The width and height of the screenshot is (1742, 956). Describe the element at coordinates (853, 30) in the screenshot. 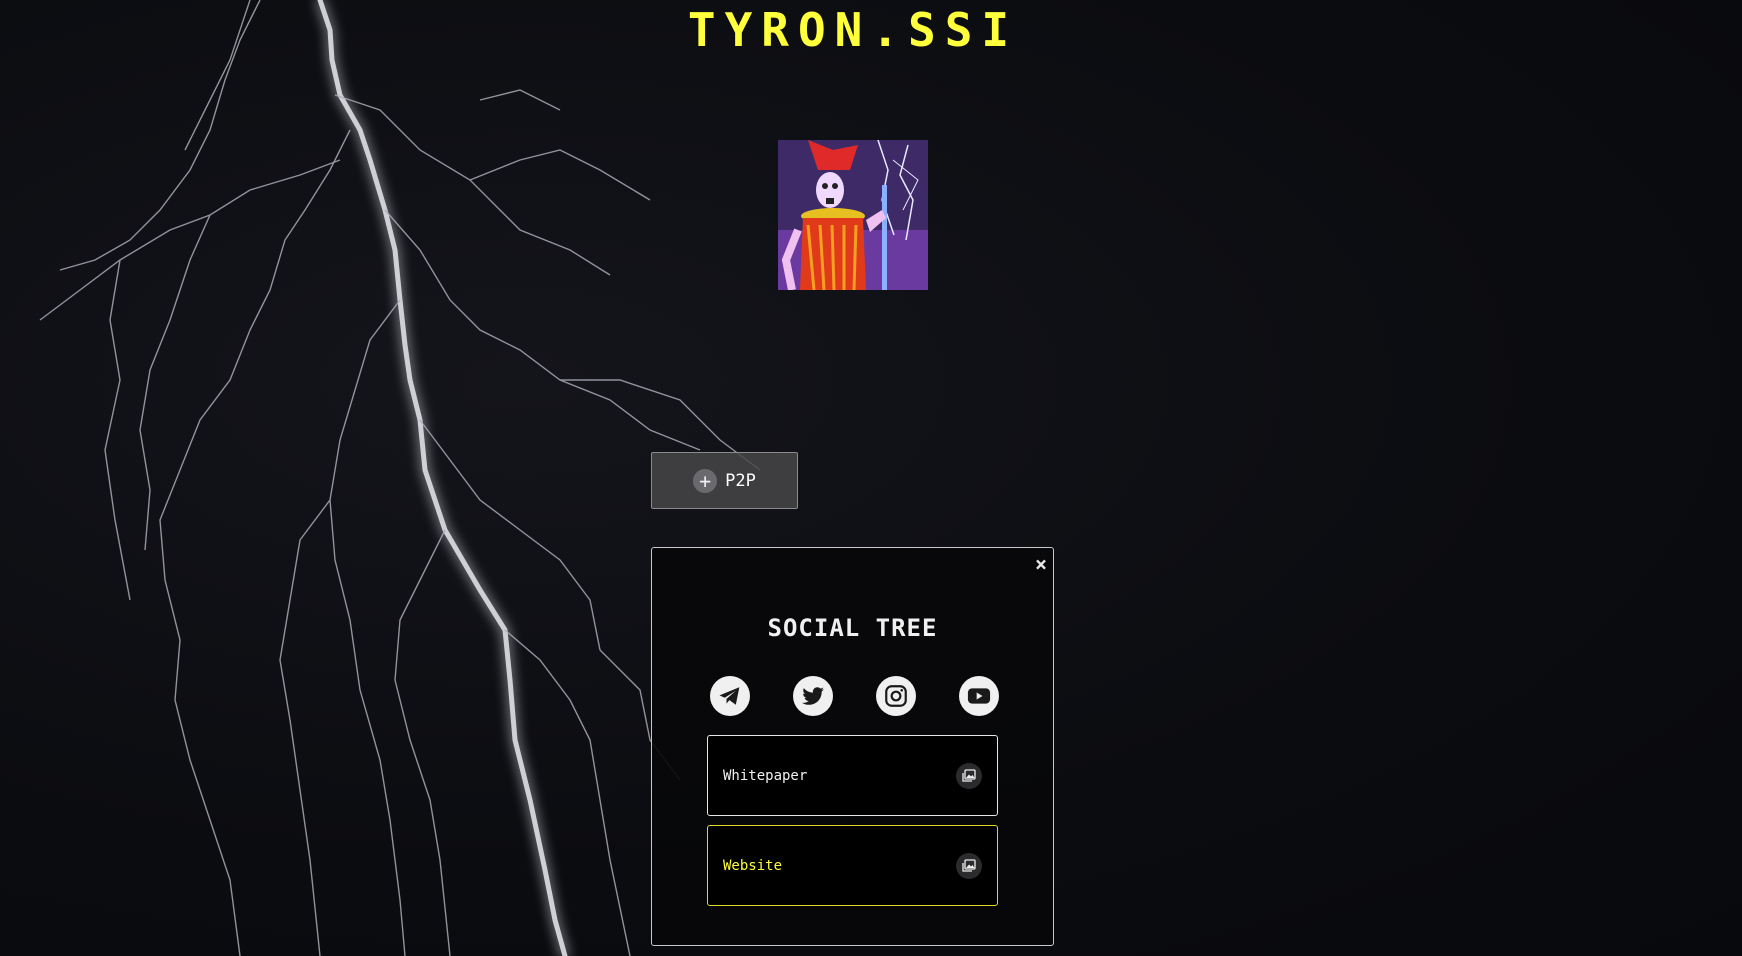

I see `app-title: TYRON.SSI` at that location.